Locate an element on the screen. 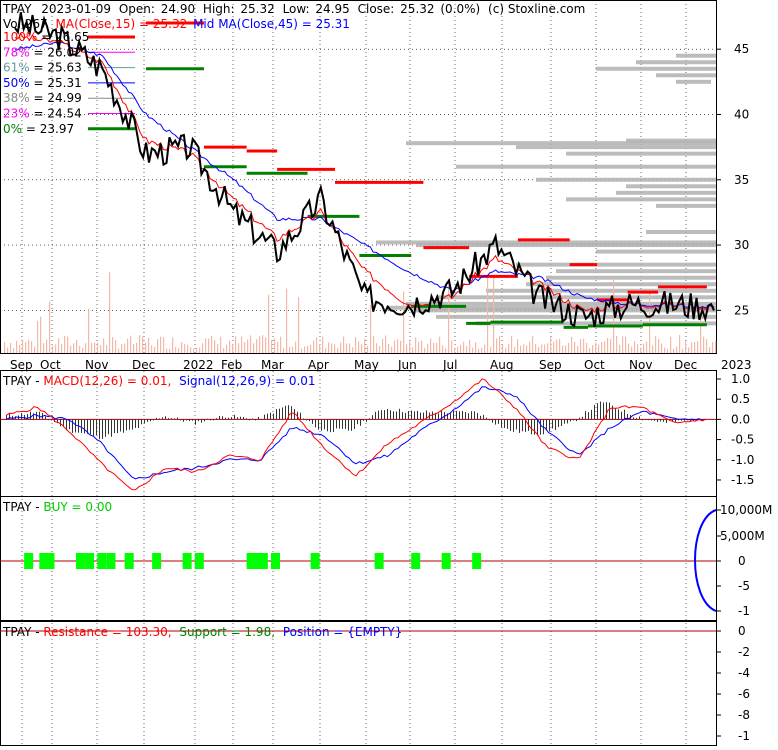  price-tick-label: 40 is located at coordinates (741, 114).